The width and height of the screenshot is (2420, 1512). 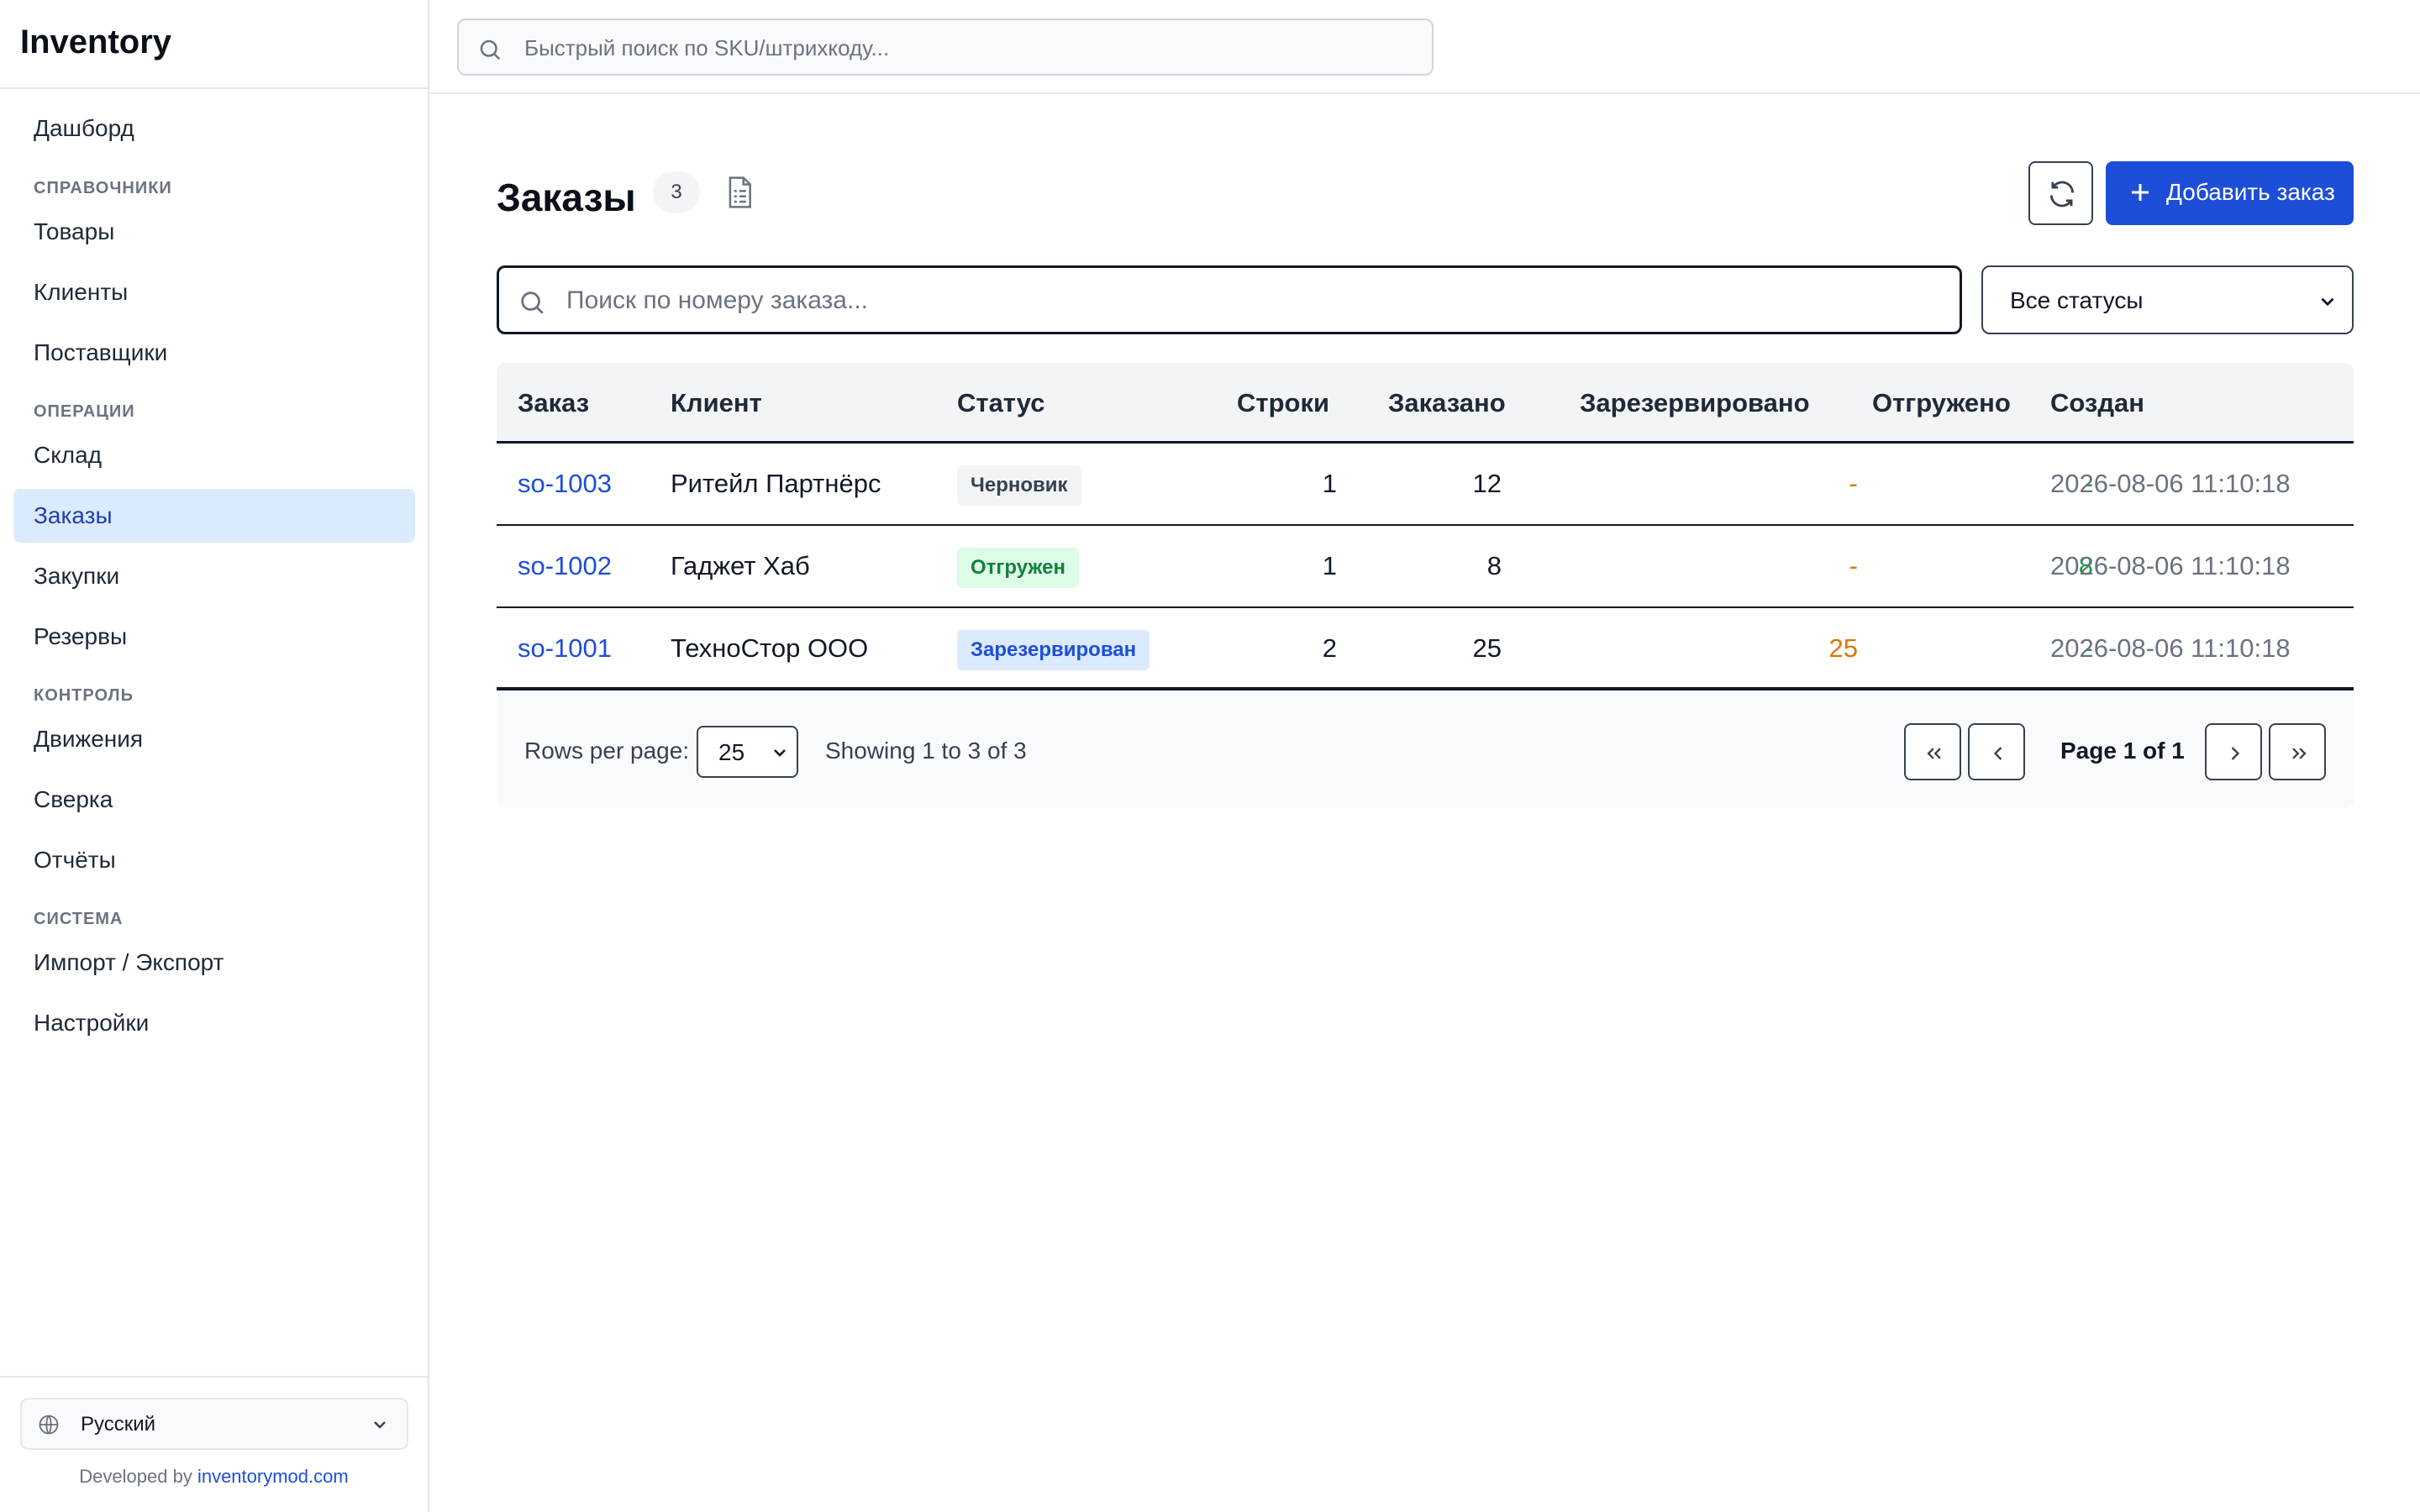 What do you see at coordinates (214, 800) in the screenshot?
I see `sidebar-item-reconciliation: Сверка` at bounding box center [214, 800].